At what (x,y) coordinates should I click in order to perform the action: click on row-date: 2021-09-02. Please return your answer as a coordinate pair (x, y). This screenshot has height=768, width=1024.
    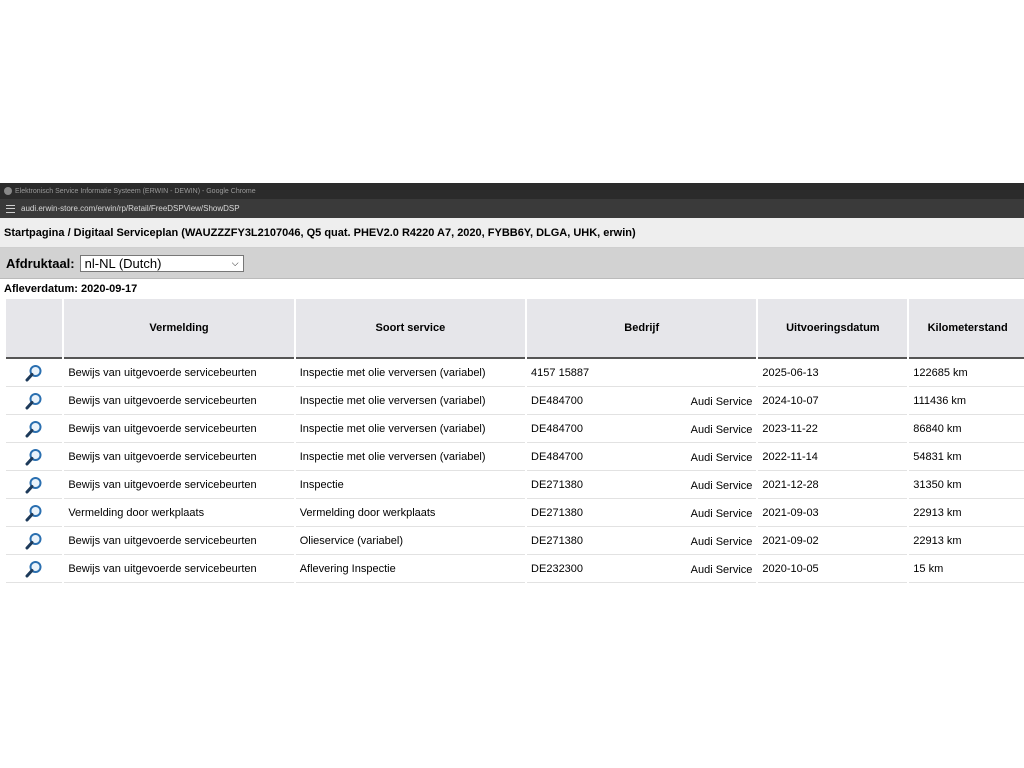
    Looking at the image, I should click on (833, 541).